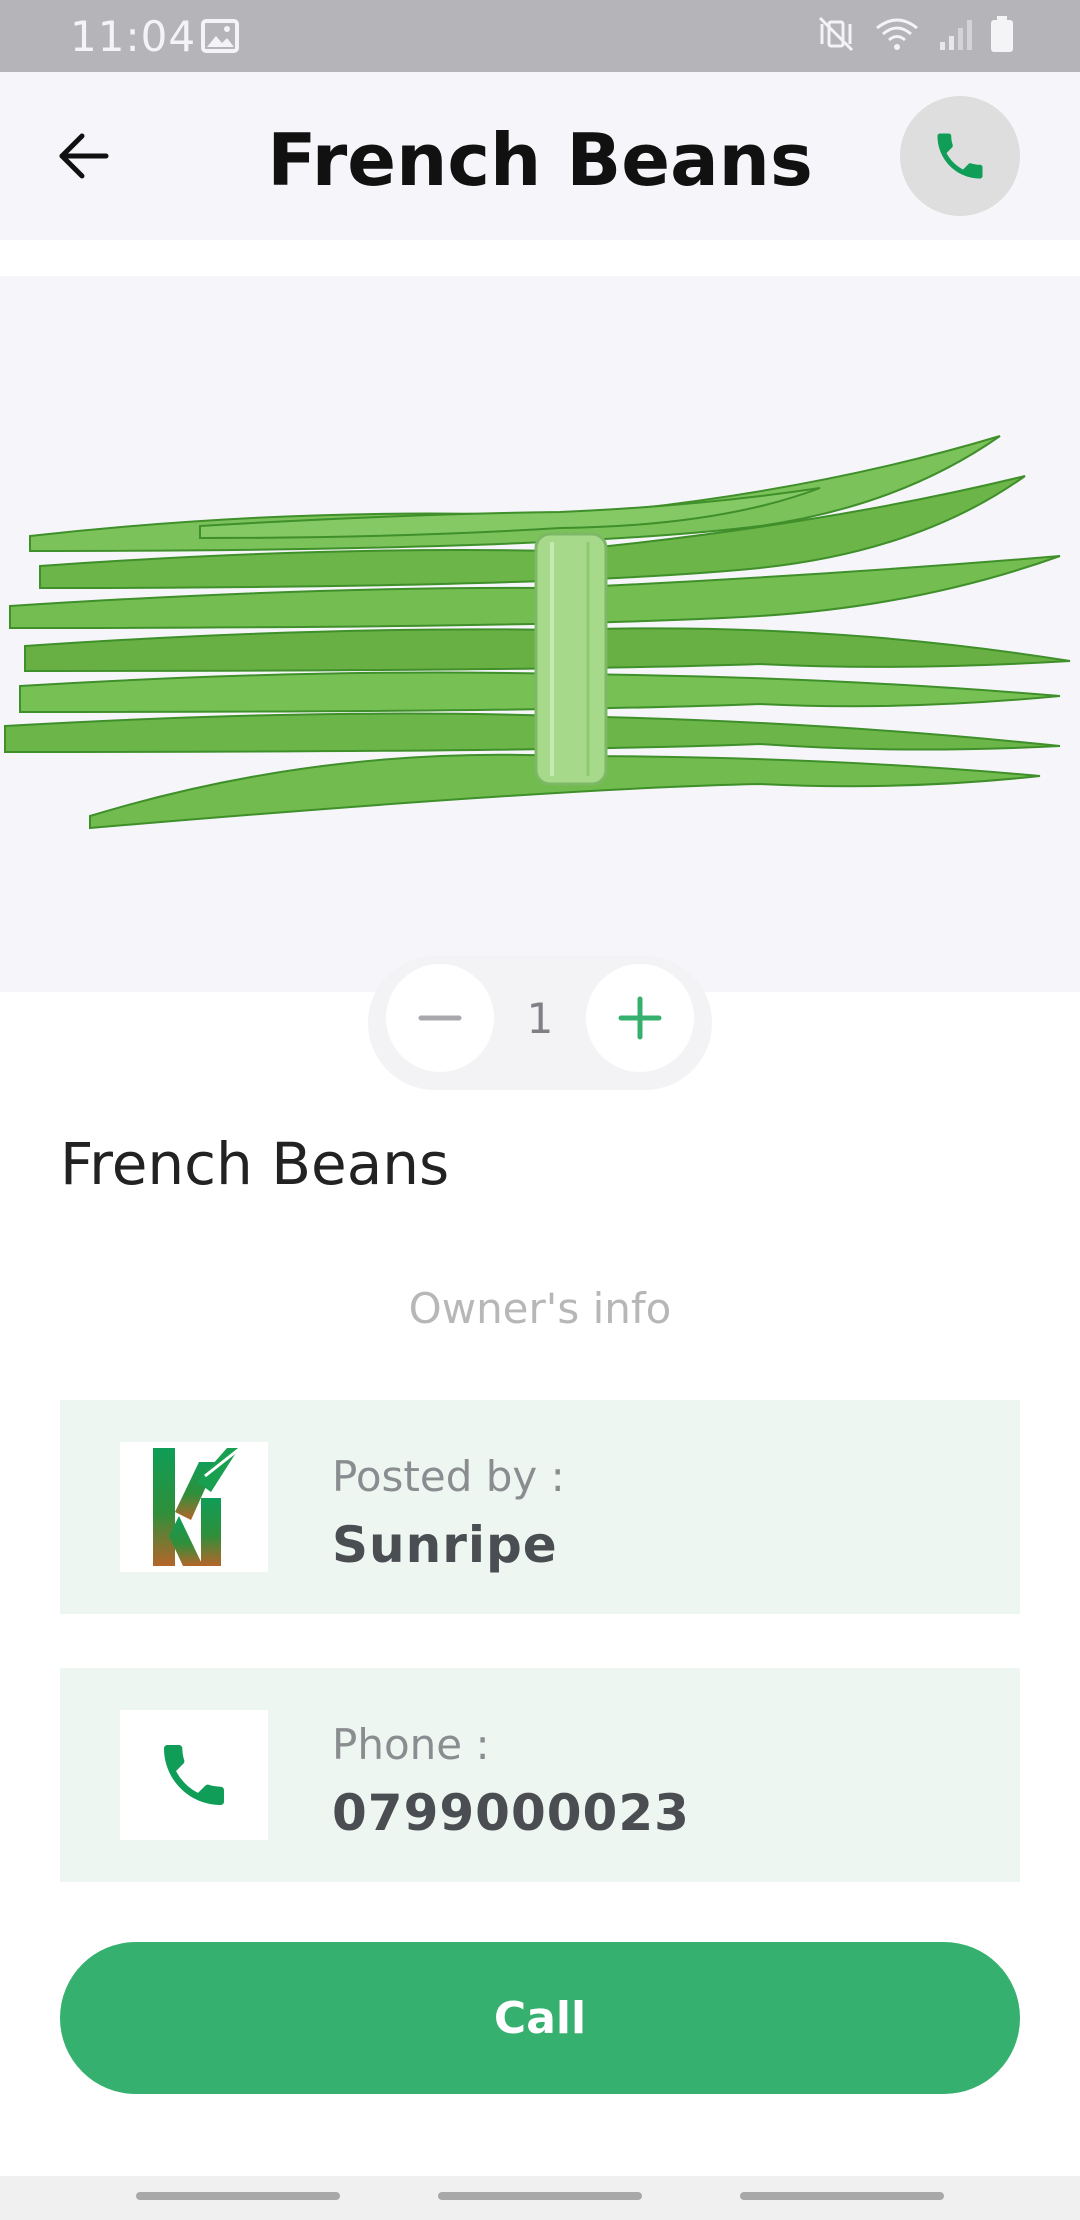 The image size is (1080, 2220). I want to click on posted-by-card: Posted by : Sunripe, so click(540, 1507).